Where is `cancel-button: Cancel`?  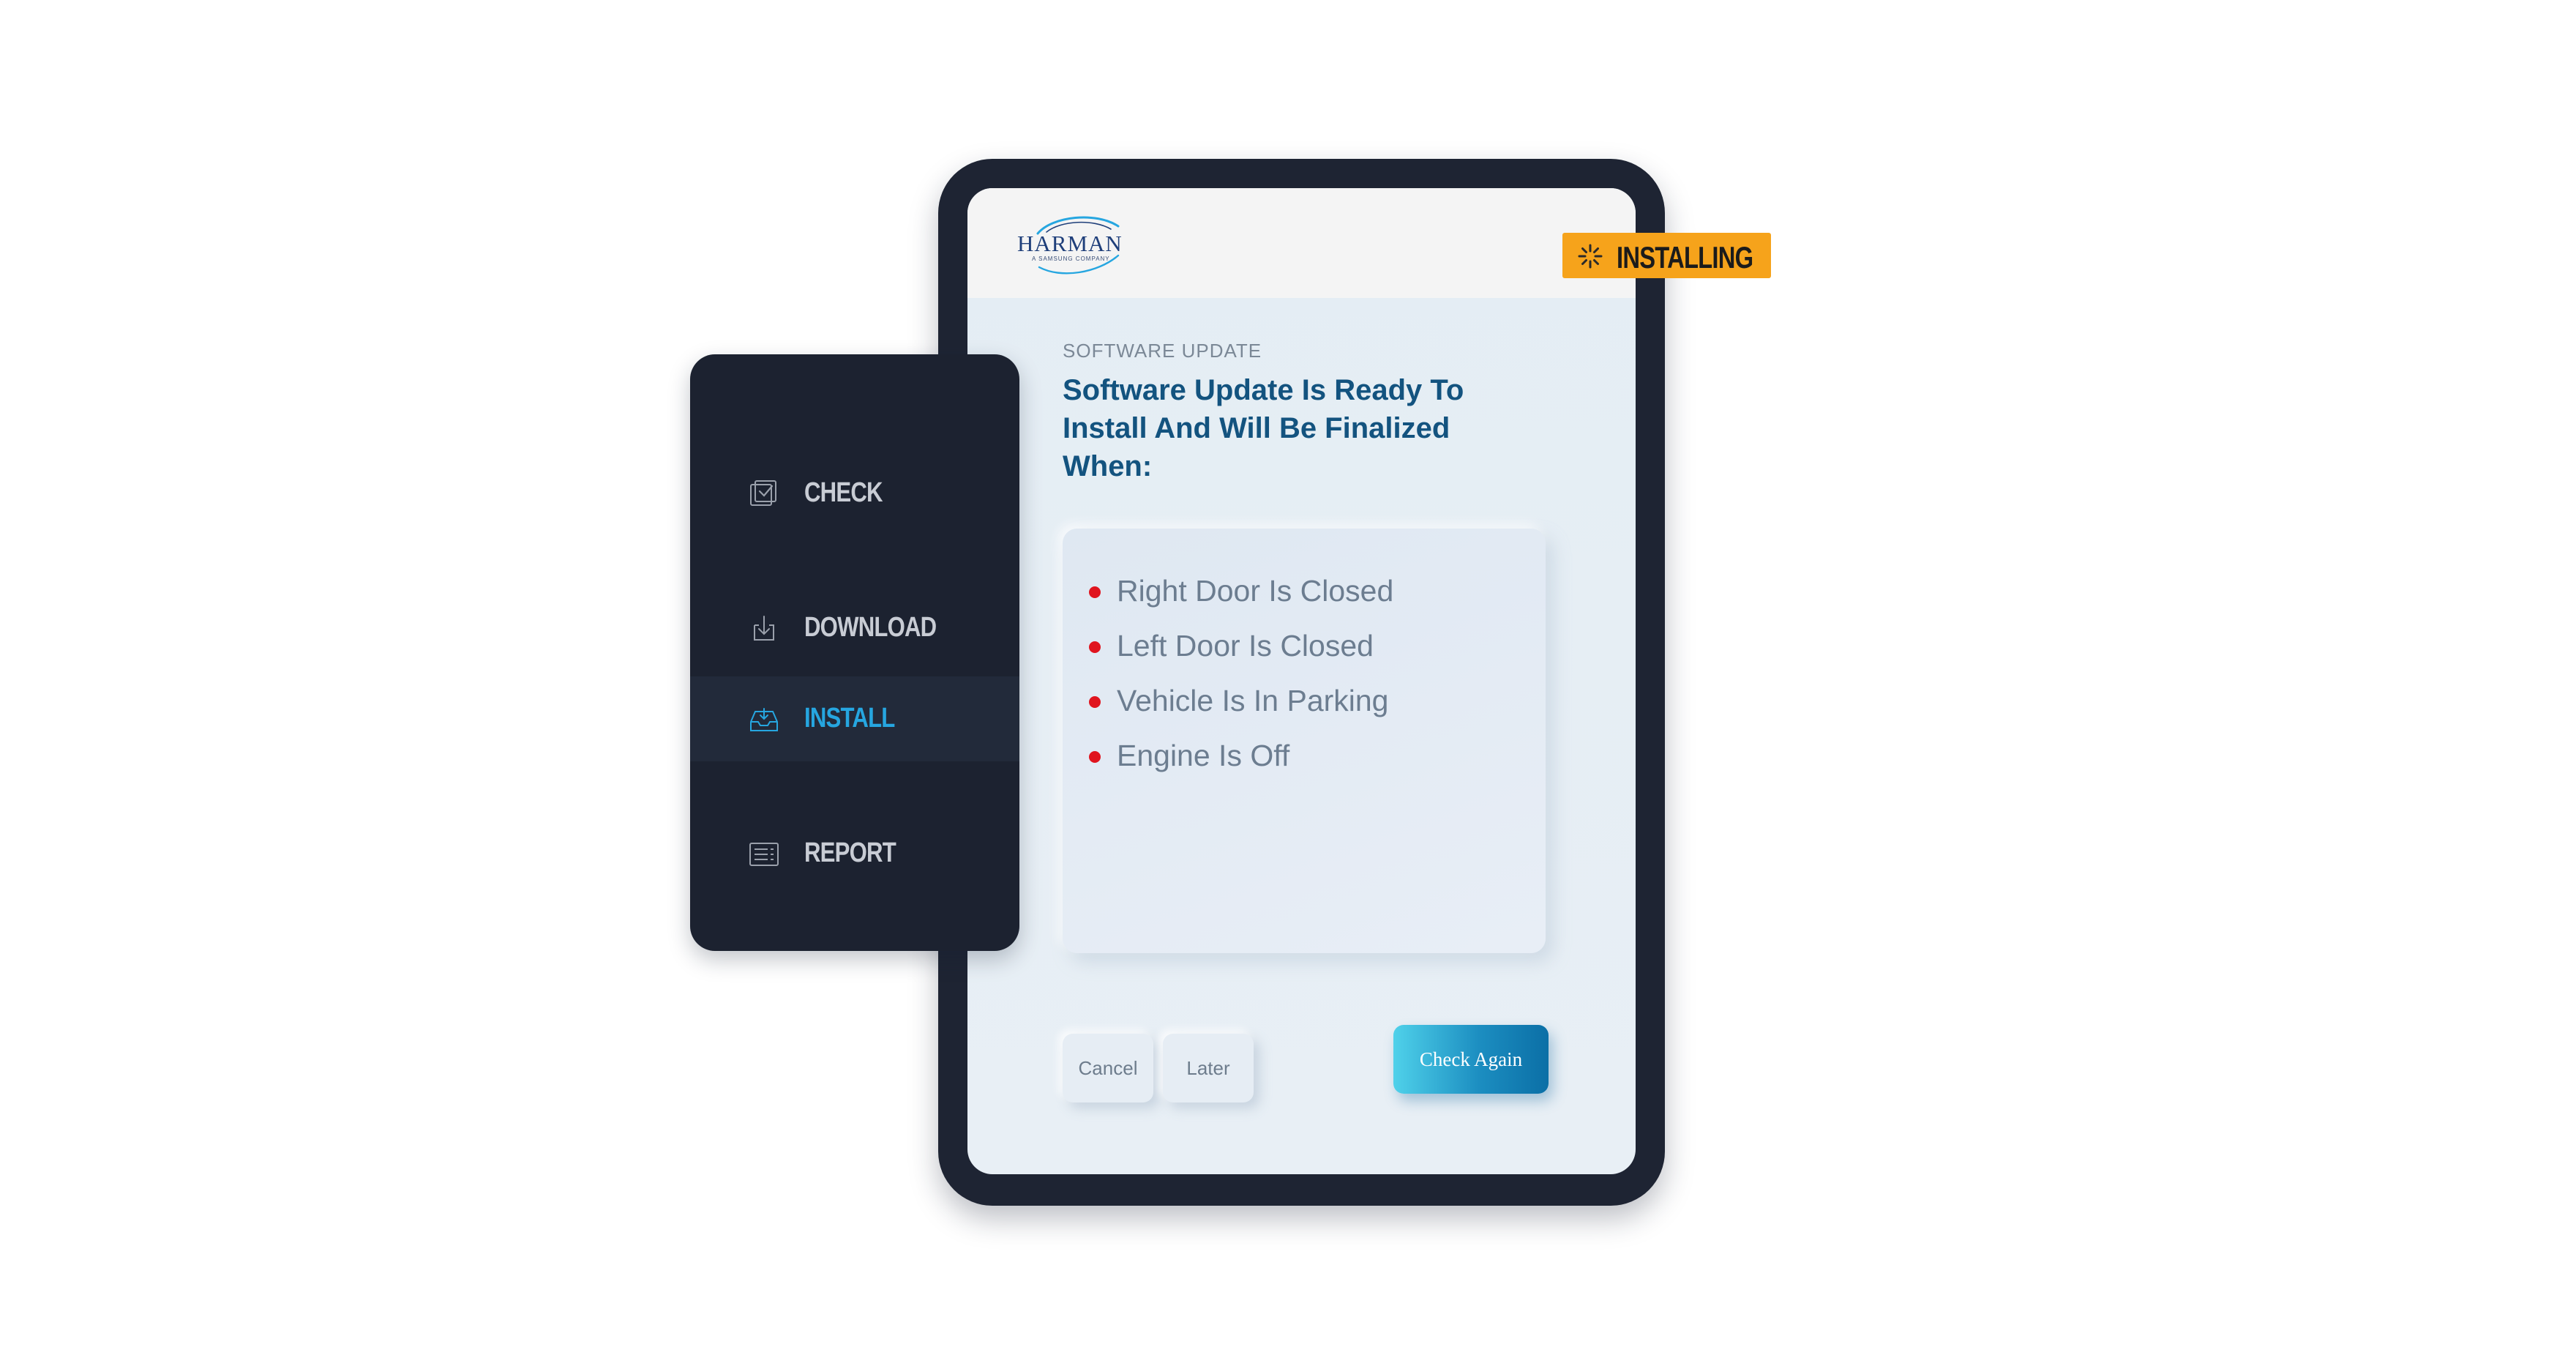
cancel-button: Cancel is located at coordinates (1108, 1068).